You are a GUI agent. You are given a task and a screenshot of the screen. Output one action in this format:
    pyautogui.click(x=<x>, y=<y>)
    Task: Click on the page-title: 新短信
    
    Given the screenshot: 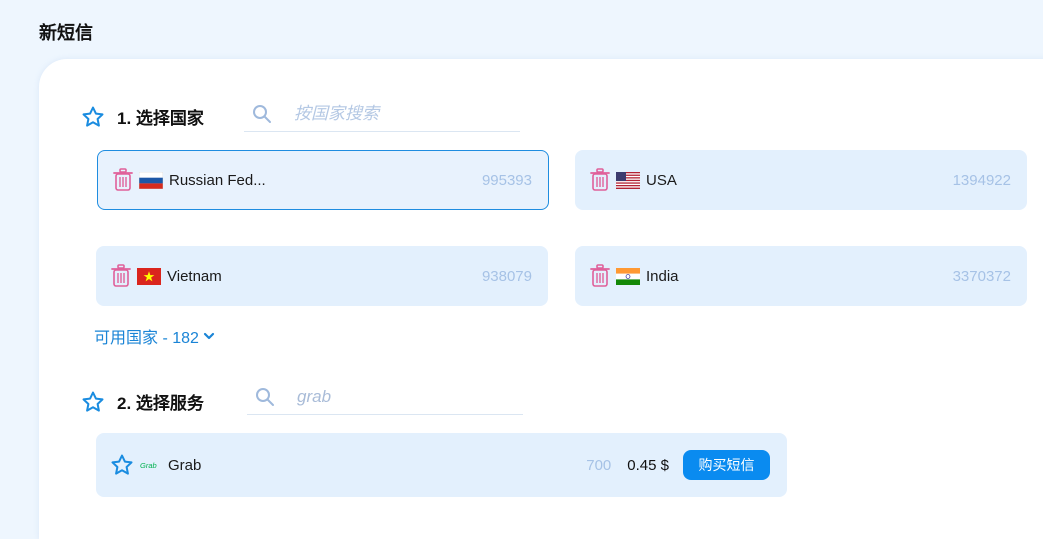 What is the action you would take?
    pyautogui.click(x=66, y=33)
    